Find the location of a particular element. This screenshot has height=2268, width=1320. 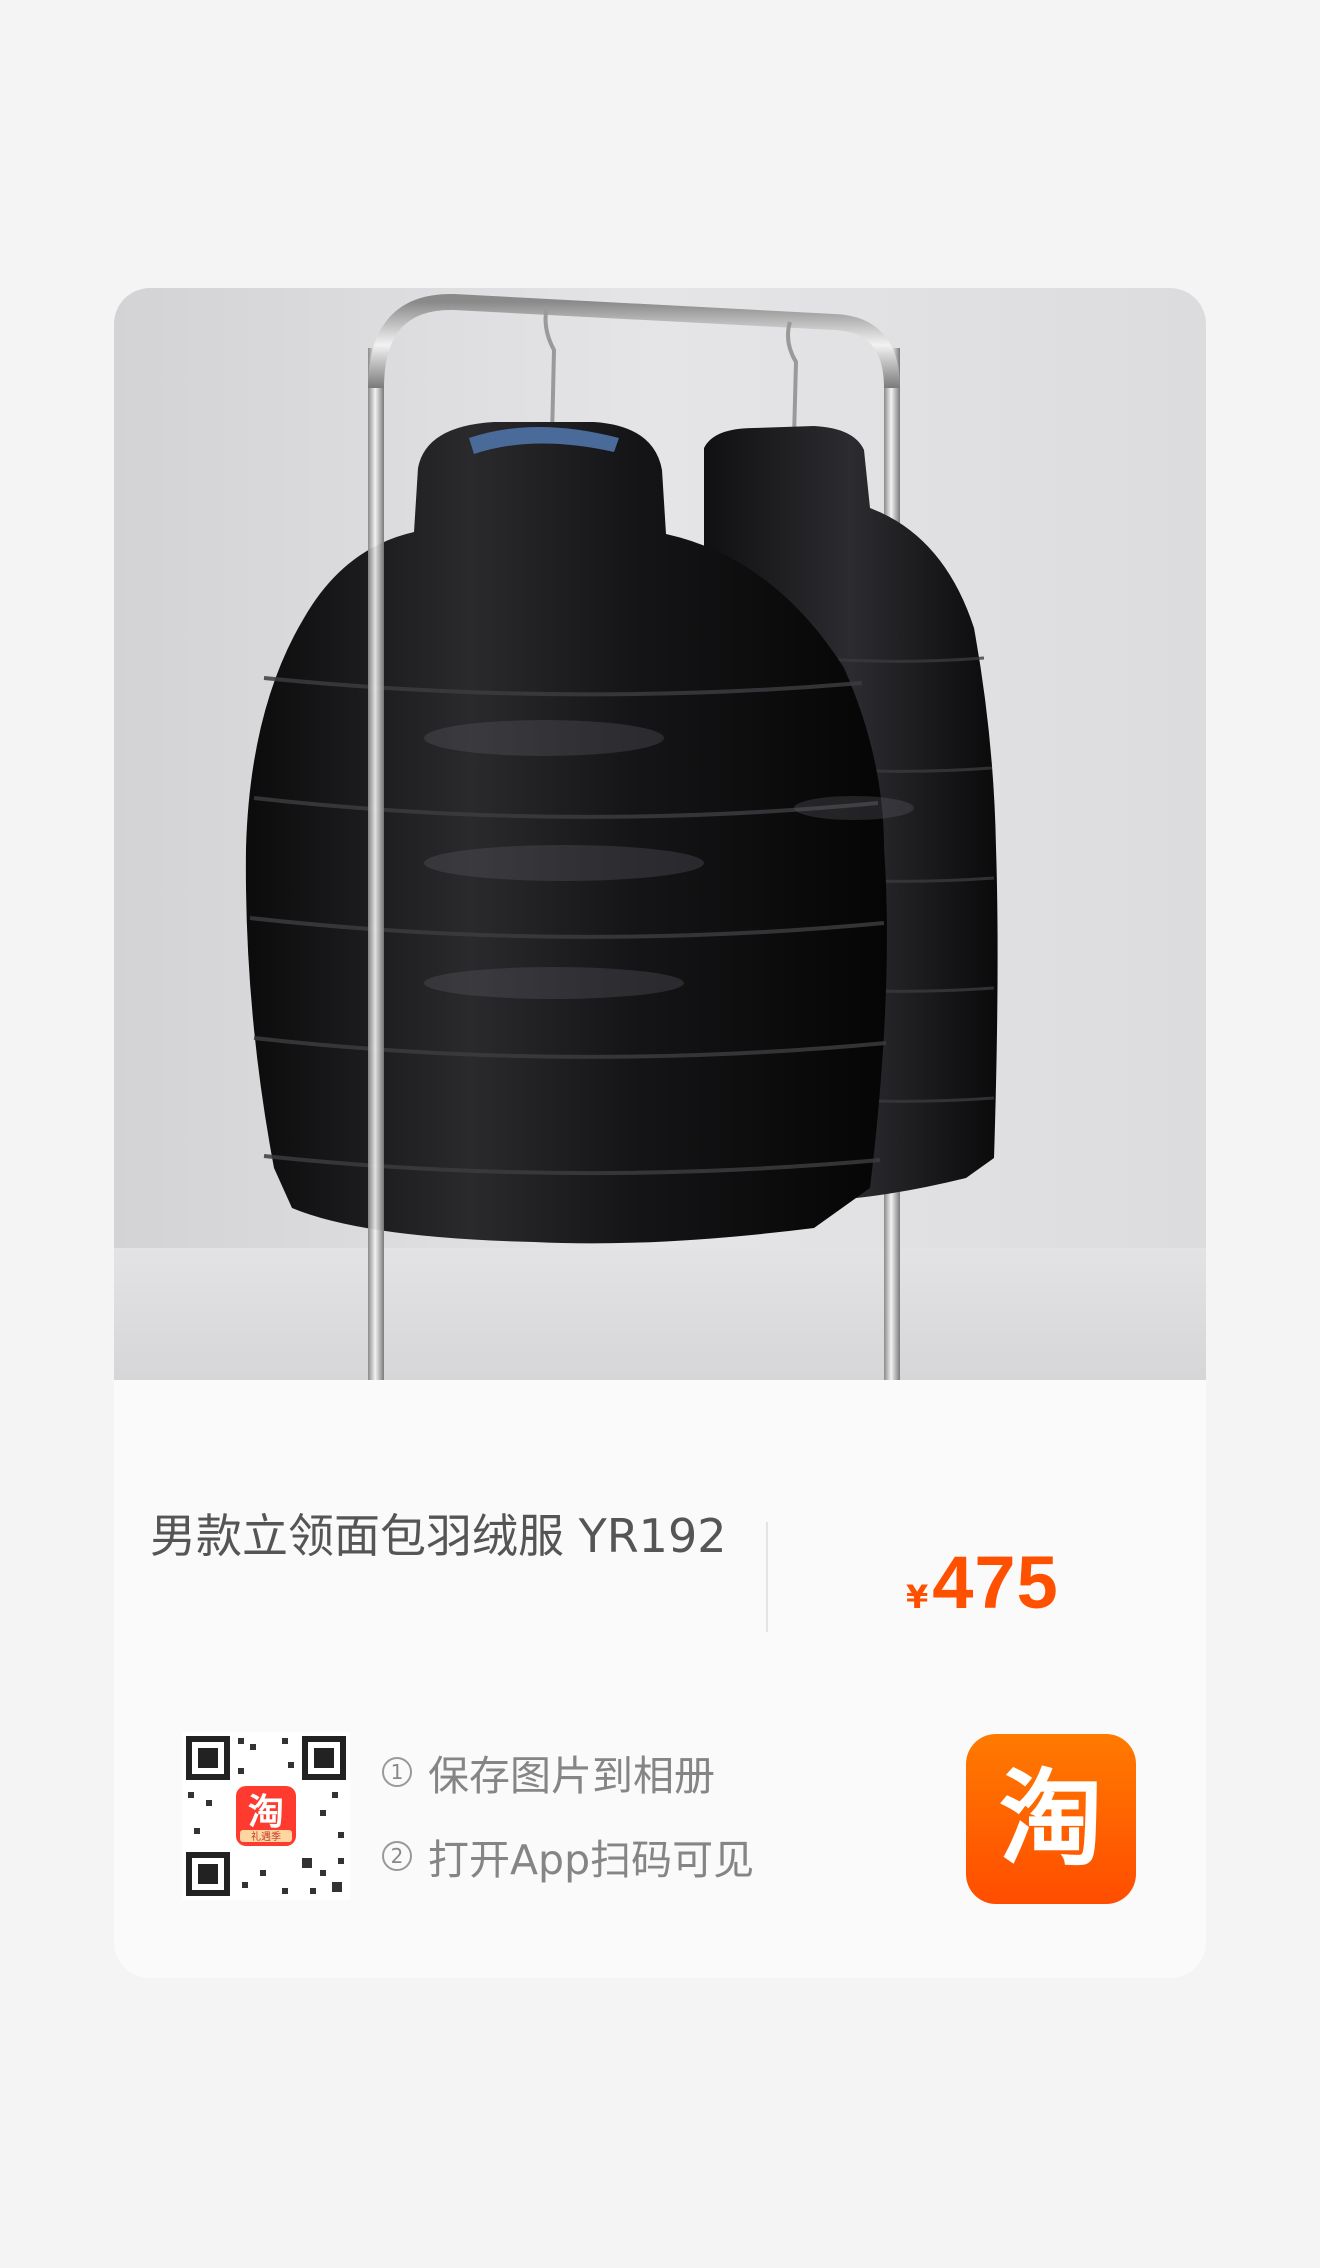

taobao-logo-char: 淘 is located at coordinates (1050, 1819).